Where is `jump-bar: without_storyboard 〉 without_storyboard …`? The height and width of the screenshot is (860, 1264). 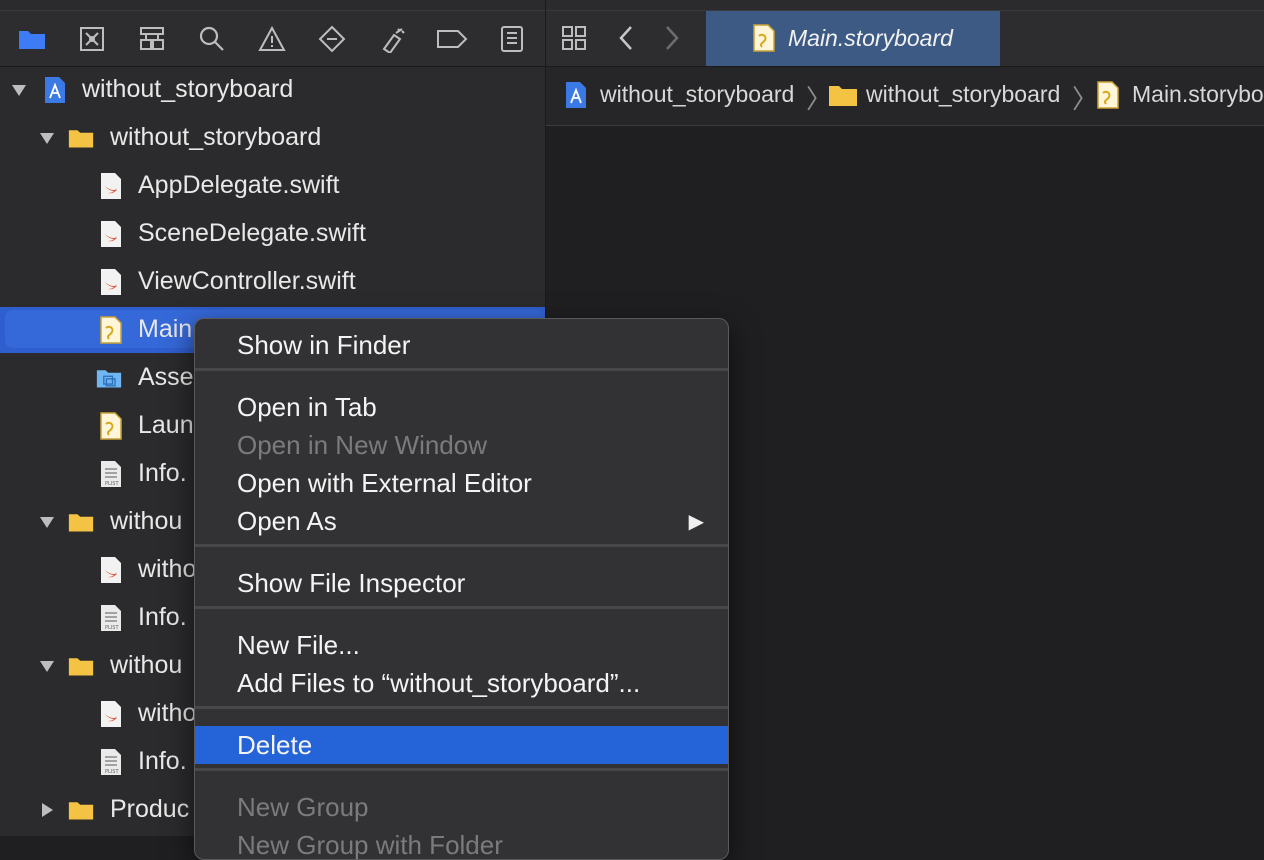 jump-bar: without_storyboard 〉 without_storyboard … is located at coordinates (905, 96).